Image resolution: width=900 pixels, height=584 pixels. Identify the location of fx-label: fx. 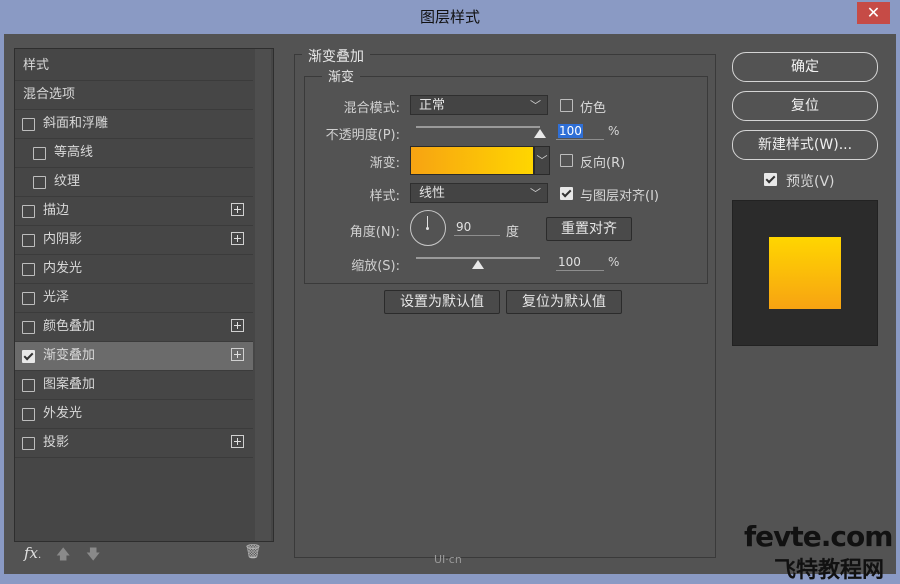
(31, 553).